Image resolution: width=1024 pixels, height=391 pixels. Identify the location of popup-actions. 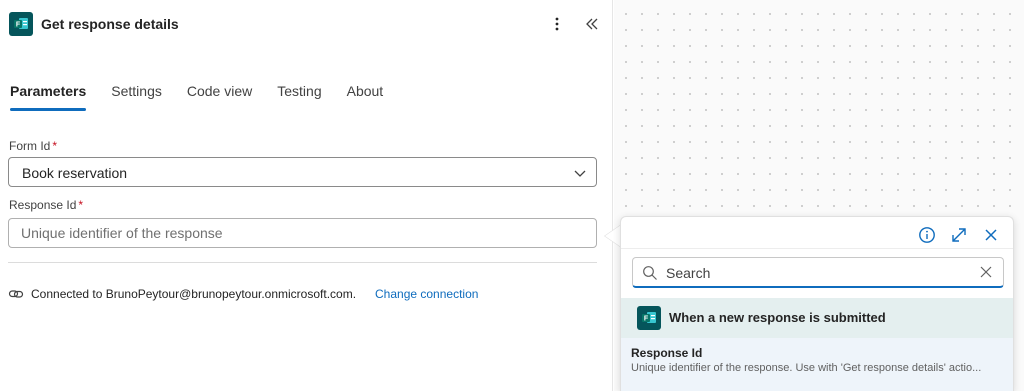
(959, 235).